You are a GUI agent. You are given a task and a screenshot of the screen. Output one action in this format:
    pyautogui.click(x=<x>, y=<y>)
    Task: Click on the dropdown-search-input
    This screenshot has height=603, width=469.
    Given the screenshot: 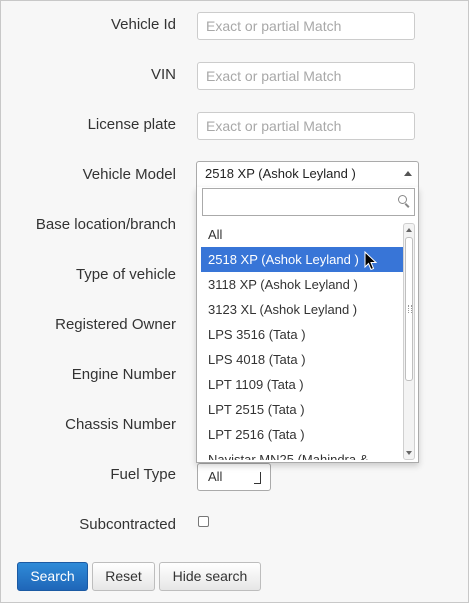 What is the action you would take?
    pyautogui.click(x=308, y=202)
    